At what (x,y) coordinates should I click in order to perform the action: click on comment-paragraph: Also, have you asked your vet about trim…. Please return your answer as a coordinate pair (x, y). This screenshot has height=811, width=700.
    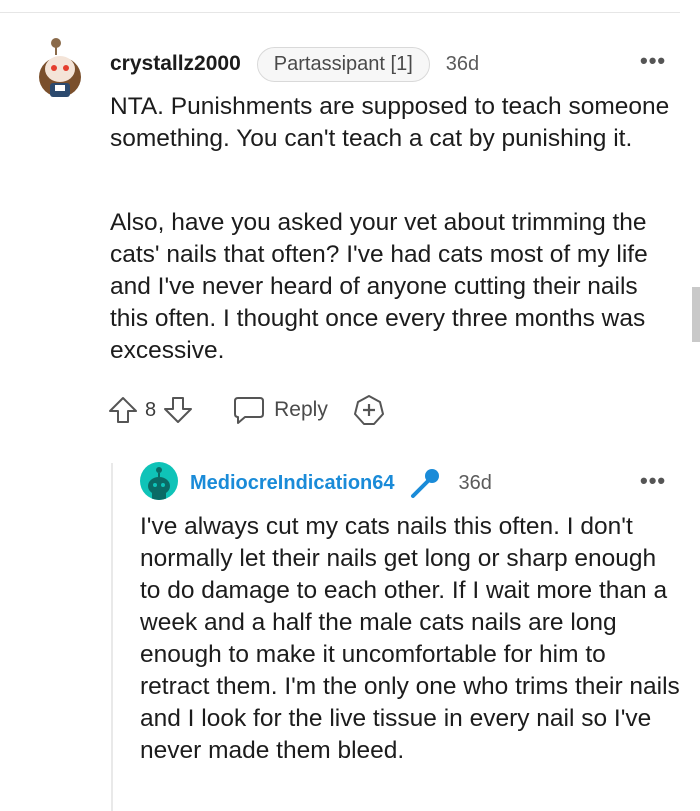
    Looking at the image, I should click on (379, 286).